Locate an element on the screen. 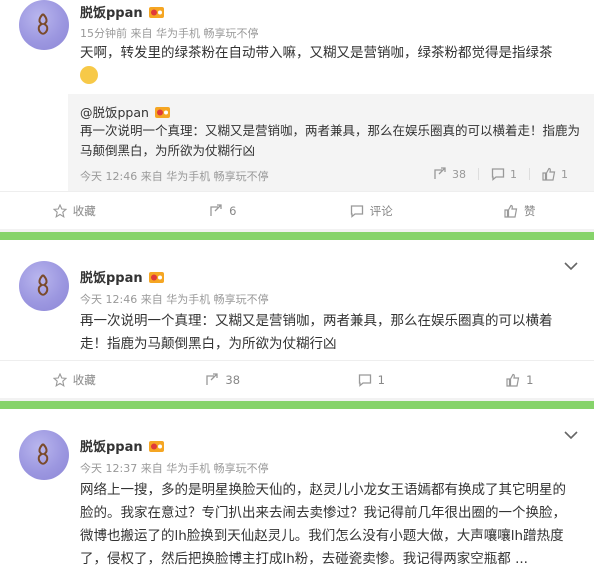  post-actions: 收藏 6 评论 赞 is located at coordinates (297, 210).